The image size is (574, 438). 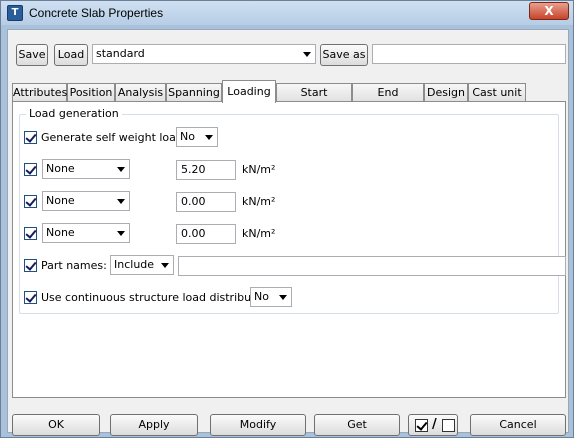 I want to click on window-title: Concrete Slab Properties, so click(x=96, y=13).